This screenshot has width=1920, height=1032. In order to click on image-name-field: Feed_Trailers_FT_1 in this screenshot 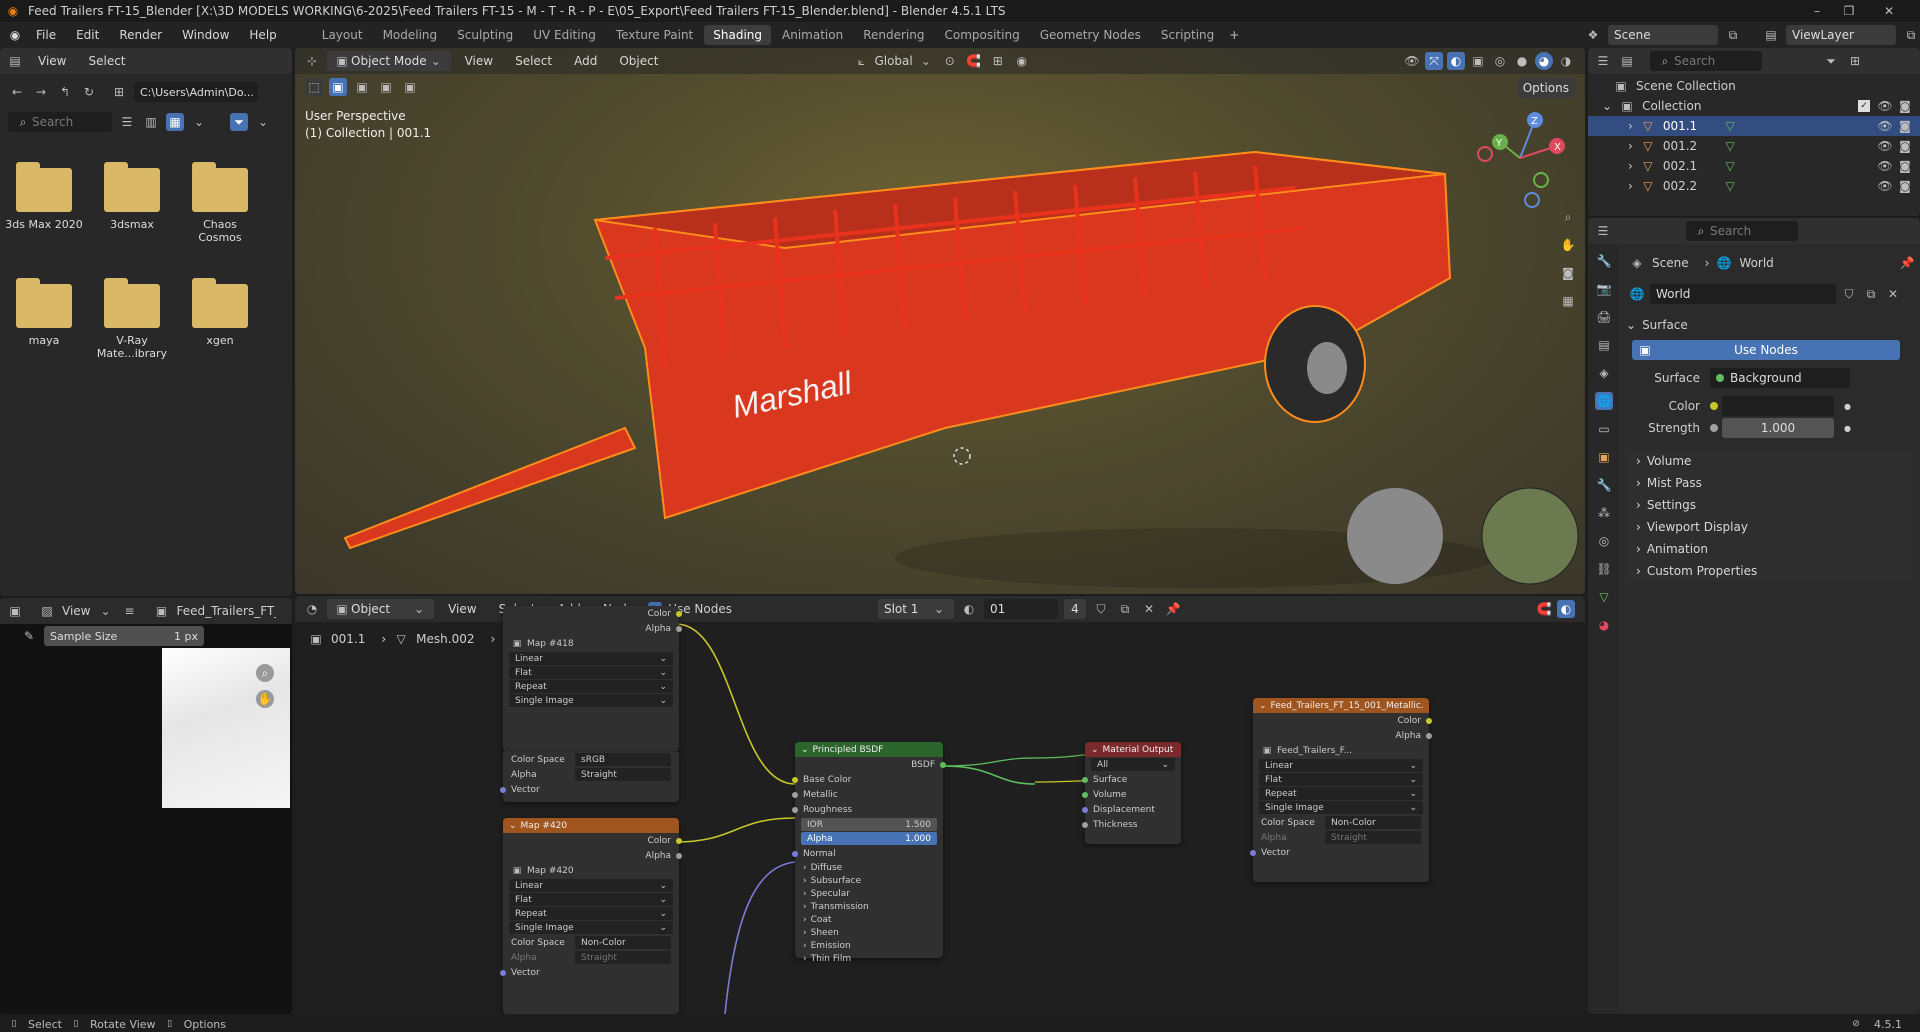, I will do `click(226, 611)`.